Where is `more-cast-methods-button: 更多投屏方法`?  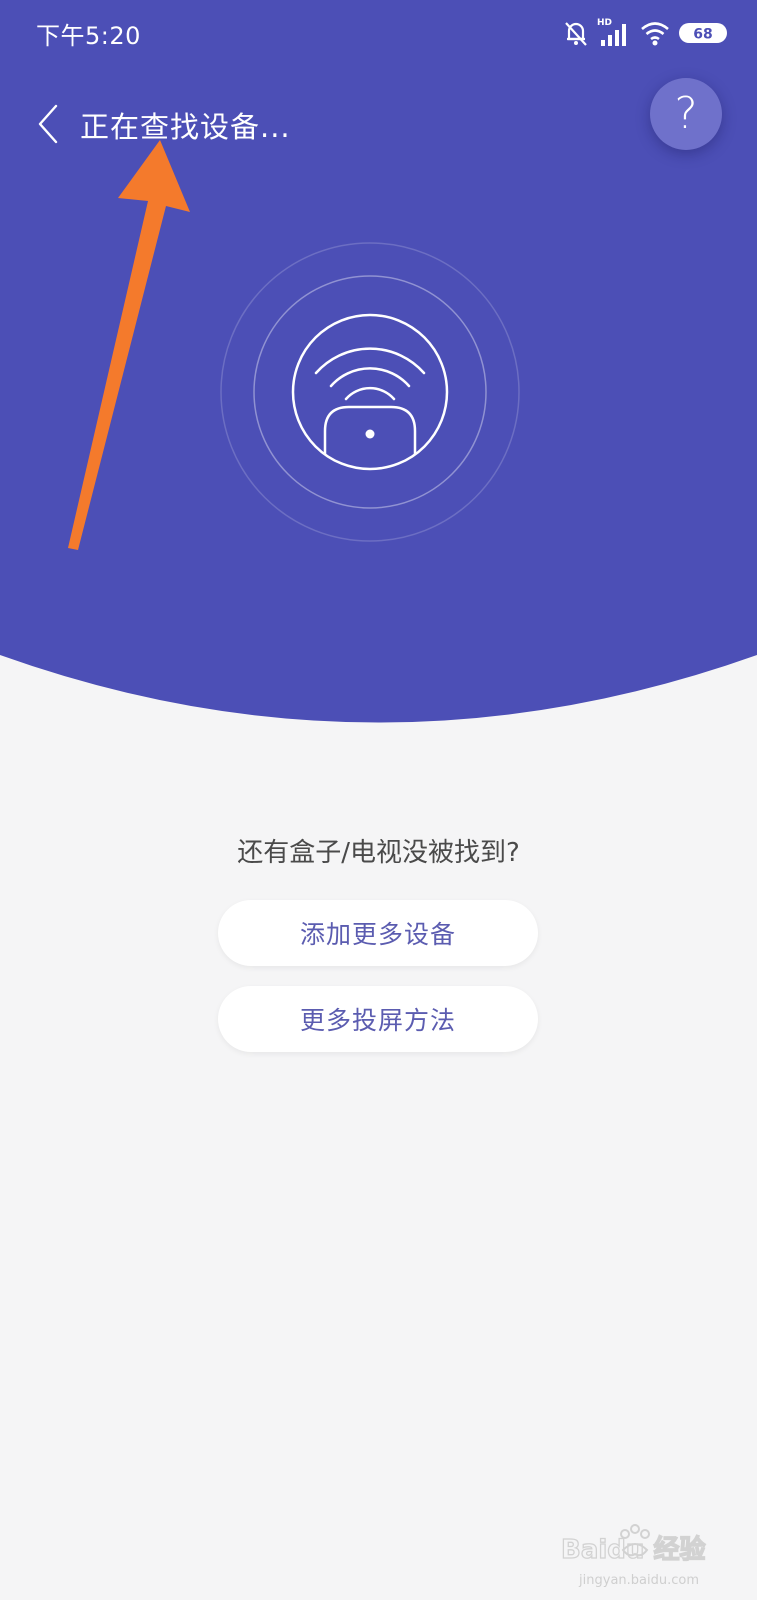 more-cast-methods-button: 更多投屏方法 is located at coordinates (378, 1019).